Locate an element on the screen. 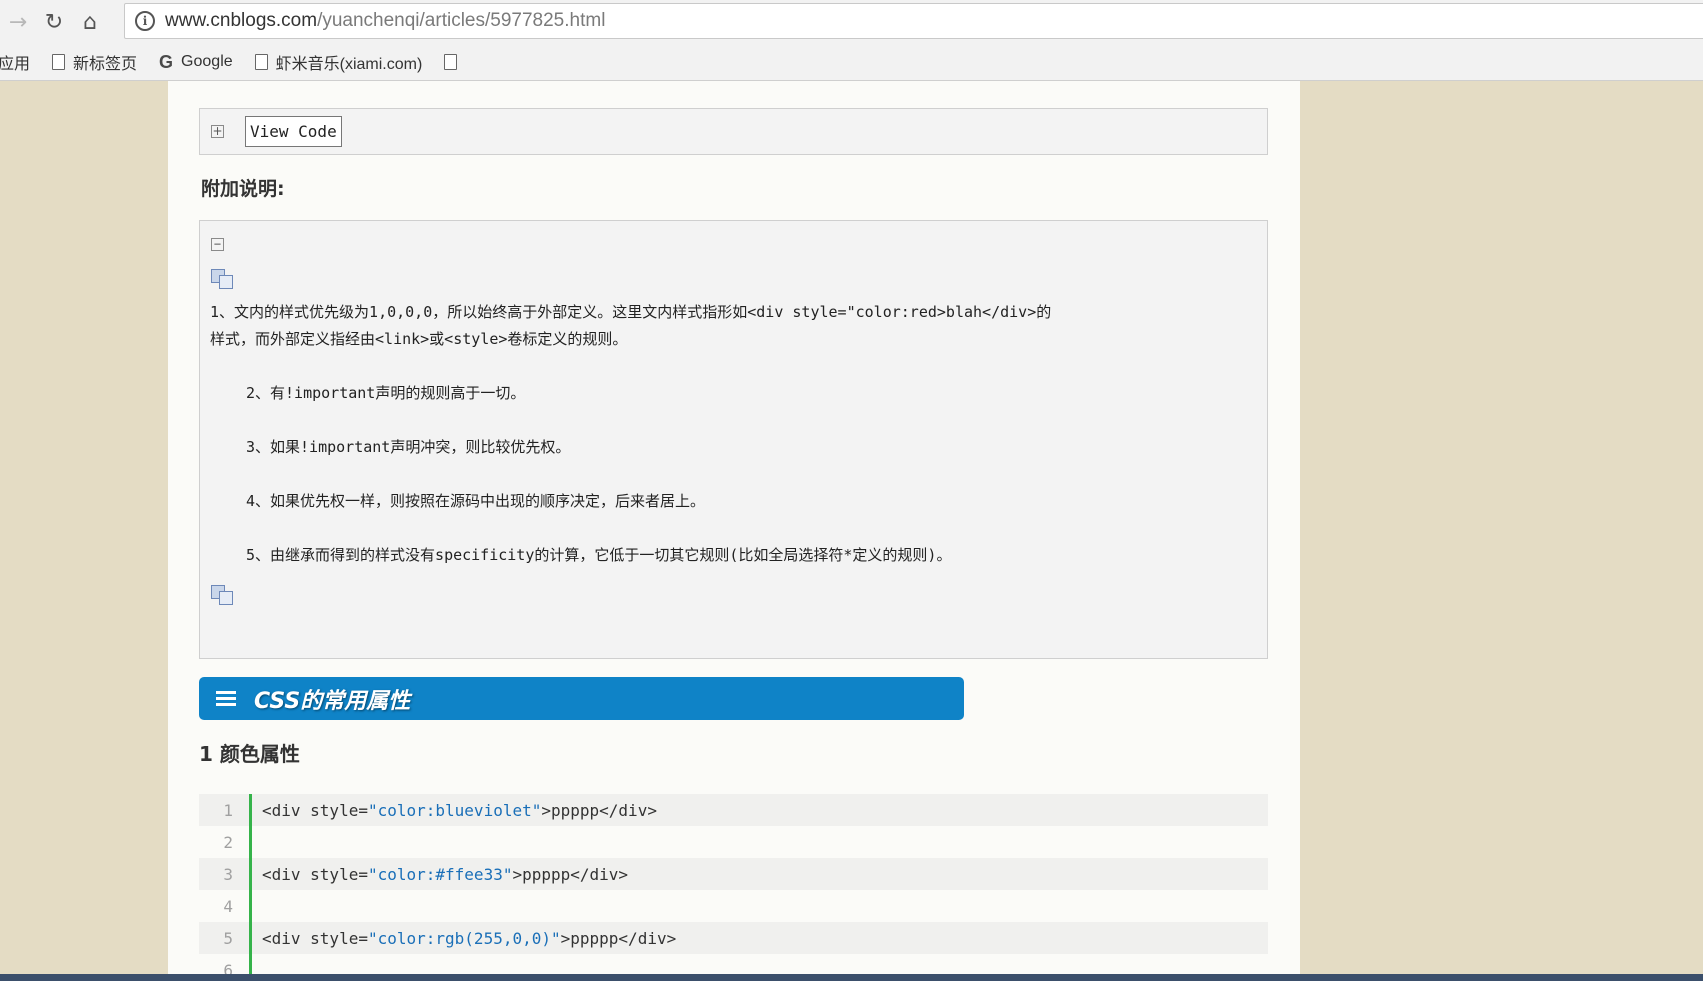 This screenshot has height=981, width=1703. line-number: 5 is located at coordinates (228, 938).